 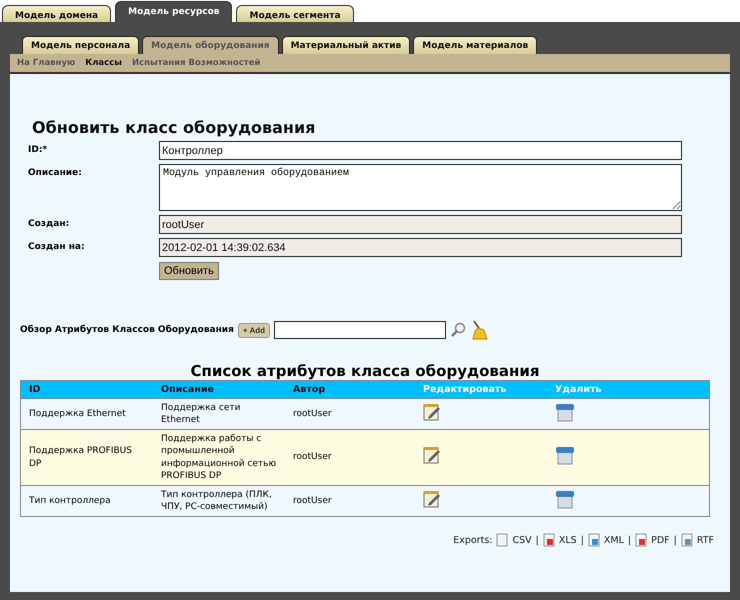 I want to click on add-button: + Add, so click(x=254, y=330).